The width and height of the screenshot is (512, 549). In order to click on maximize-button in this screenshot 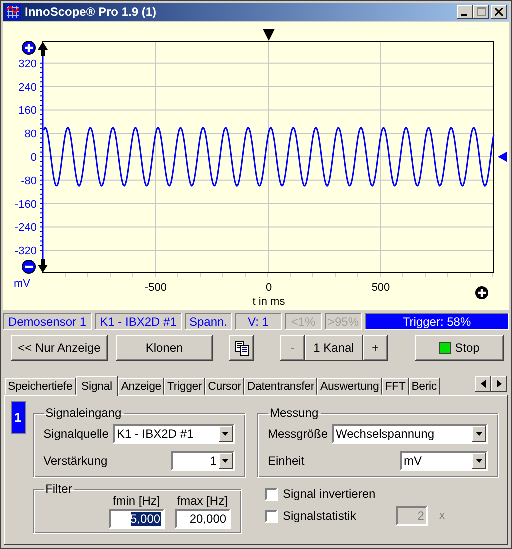, I will do `click(481, 12)`.